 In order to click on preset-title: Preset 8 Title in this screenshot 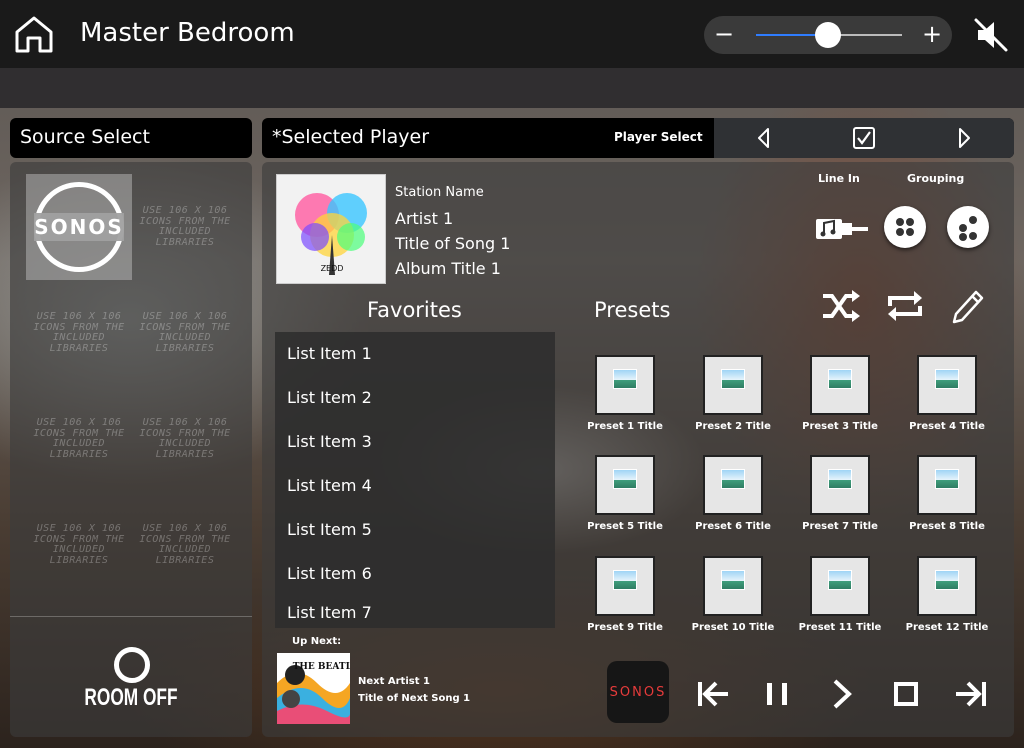, I will do `click(947, 526)`.